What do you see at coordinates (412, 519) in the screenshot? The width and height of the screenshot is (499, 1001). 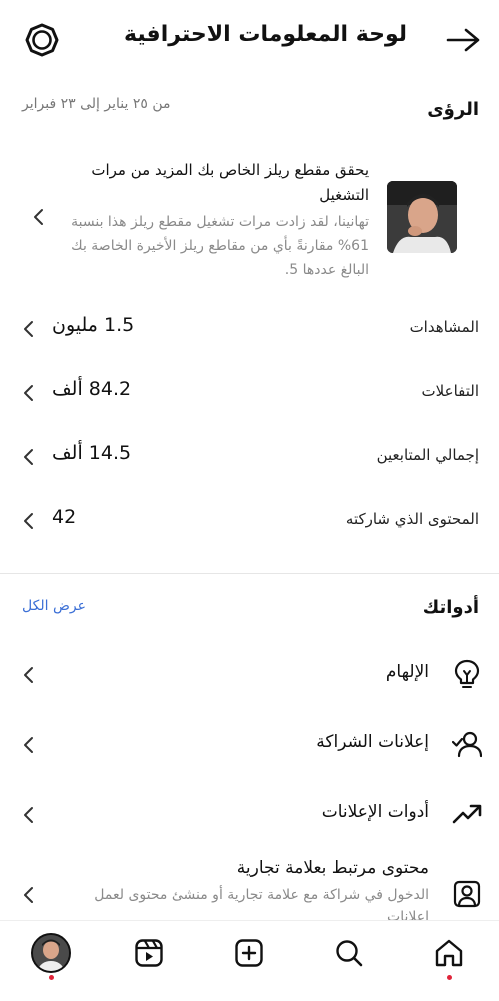 I see `metric-label: المحتوى الذي شاركته` at bounding box center [412, 519].